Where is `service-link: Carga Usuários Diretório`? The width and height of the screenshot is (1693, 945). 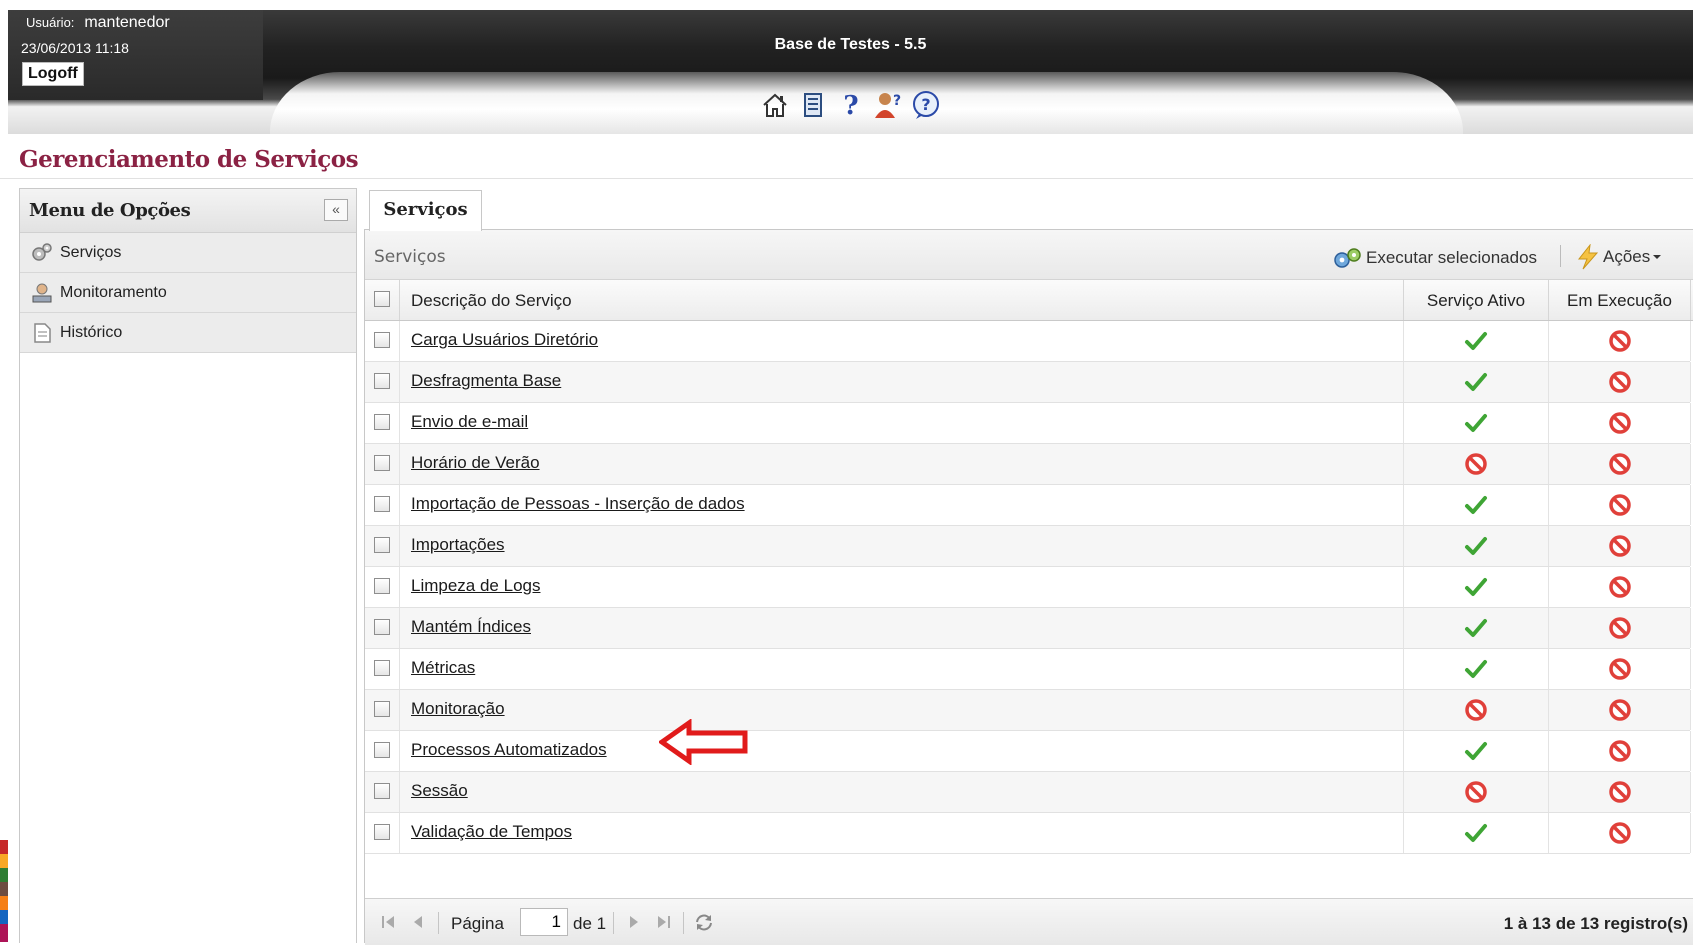
service-link: Carga Usuários Diretório is located at coordinates (504, 340).